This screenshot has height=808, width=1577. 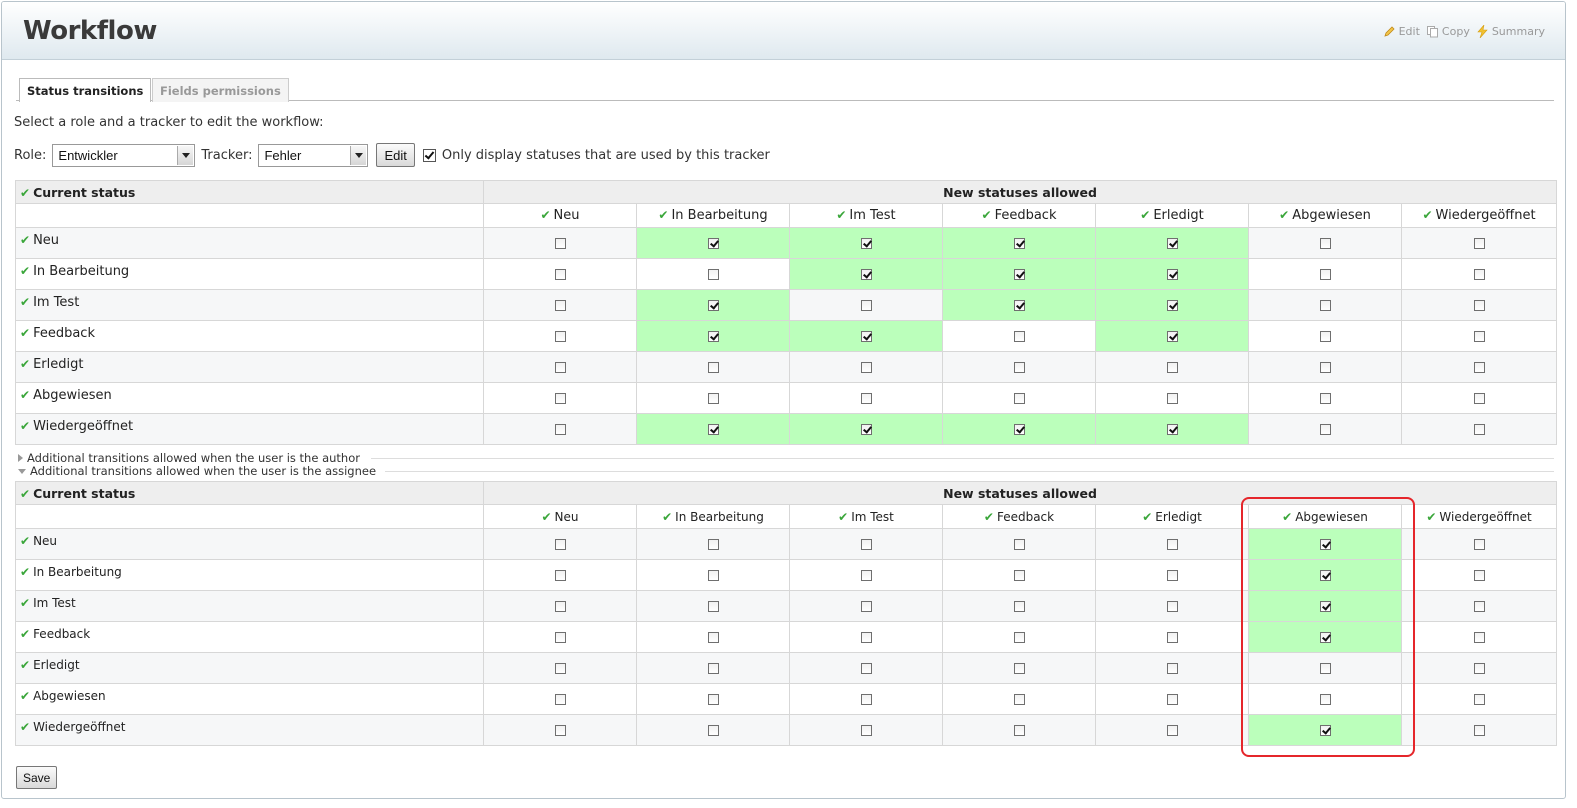 What do you see at coordinates (249, 336) in the screenshot?
I see `row-header: ✔ Feedback` at bounding box center [249, 336].